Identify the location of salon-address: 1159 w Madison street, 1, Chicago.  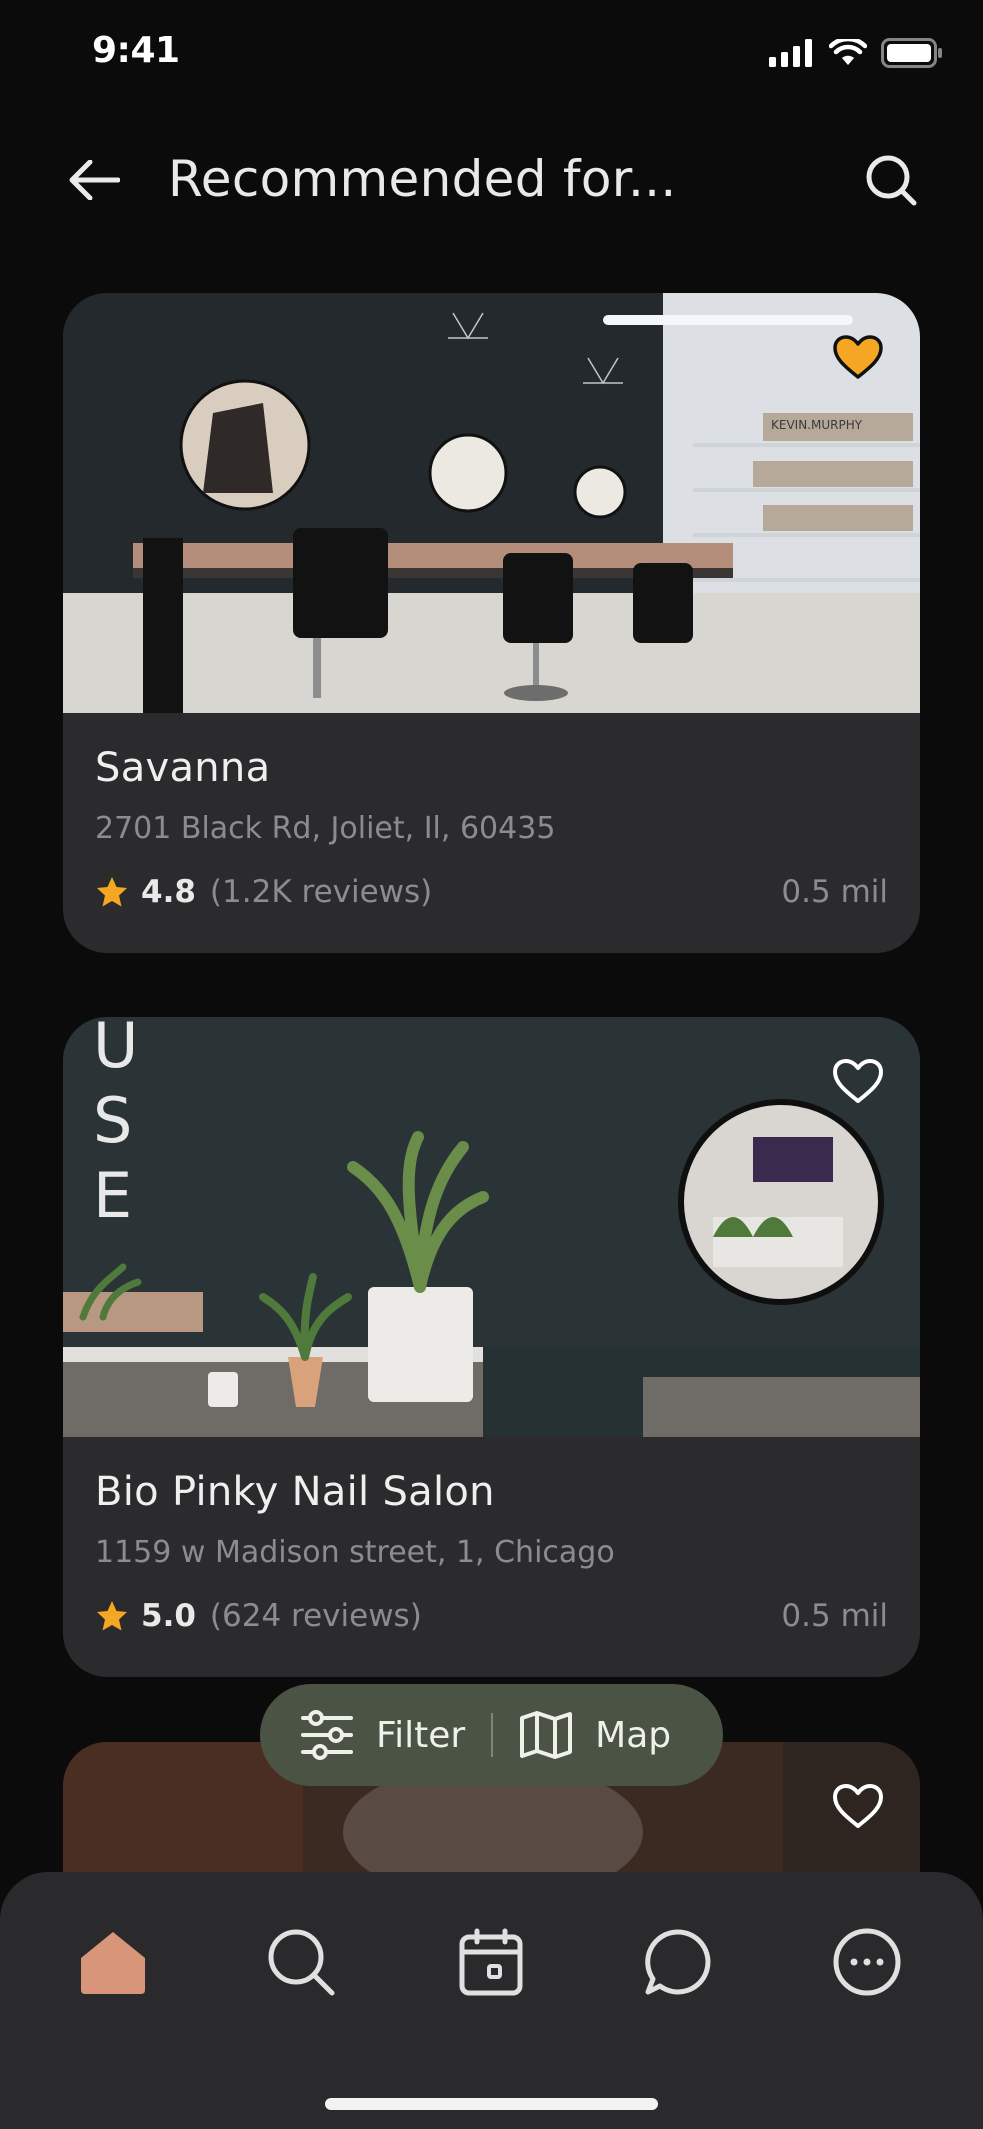
(355, 1552).